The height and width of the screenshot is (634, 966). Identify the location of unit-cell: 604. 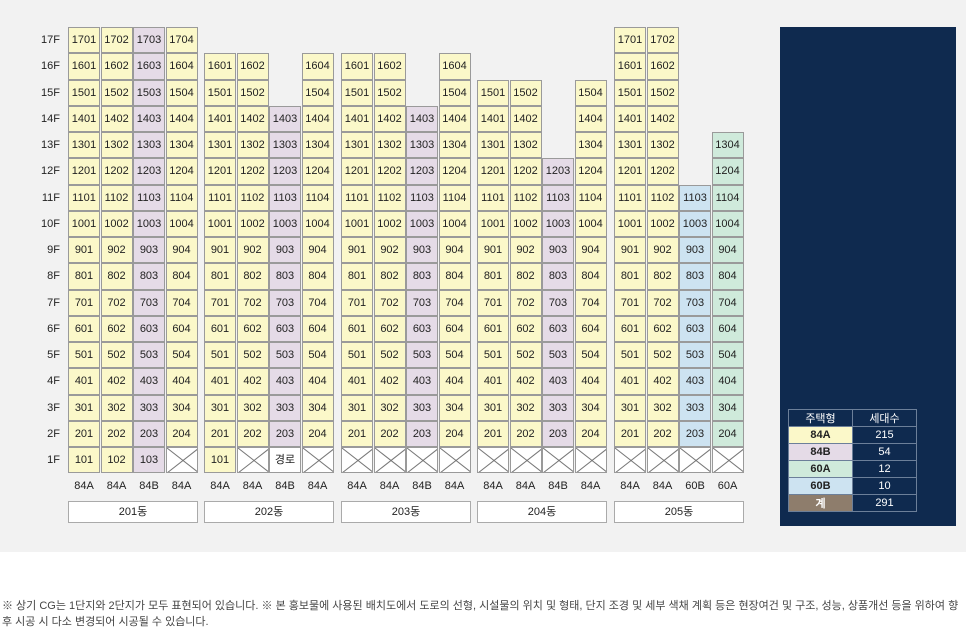
(727, 328).